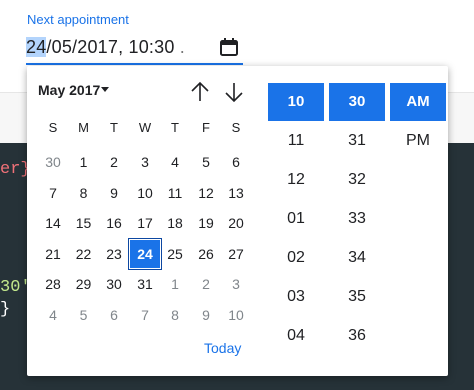  I want to click on minute-selected: 30, so click(357, 102).